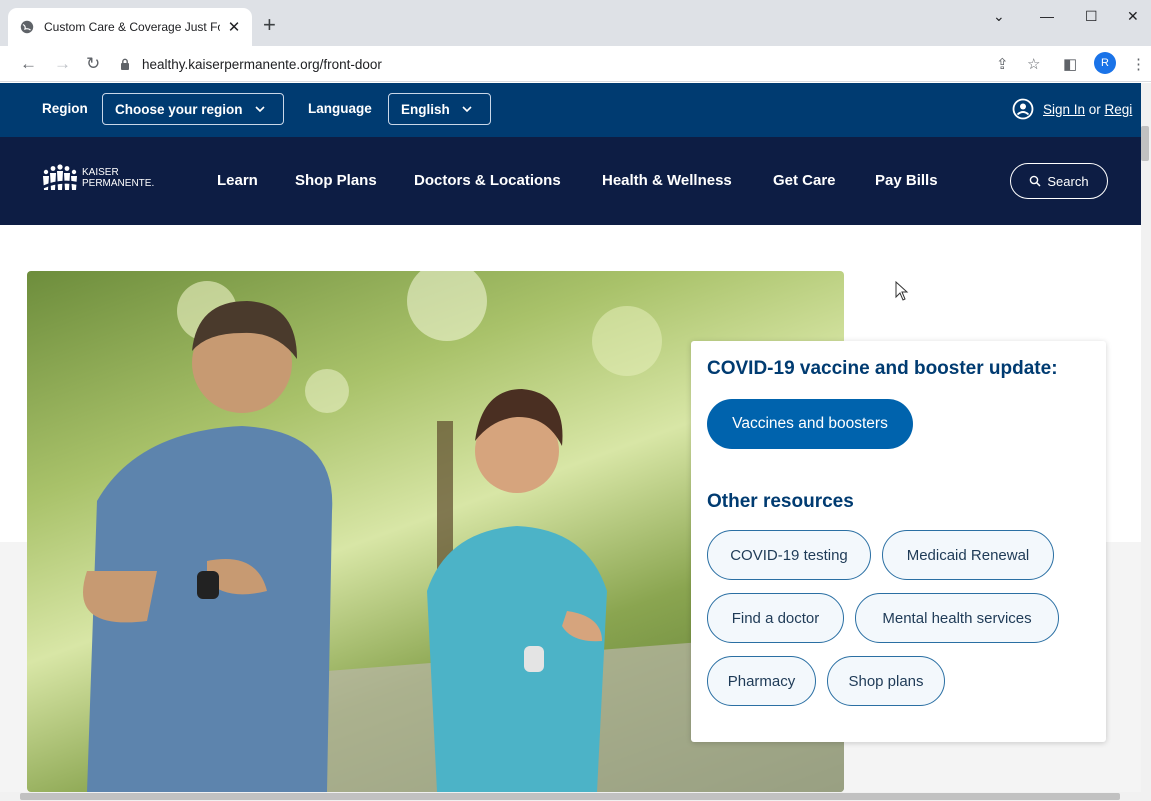 The image size is (1151, 801). Describe the element at coordinates (1119, 109) in the screenshot. I see `register-link: Regi` at that location.